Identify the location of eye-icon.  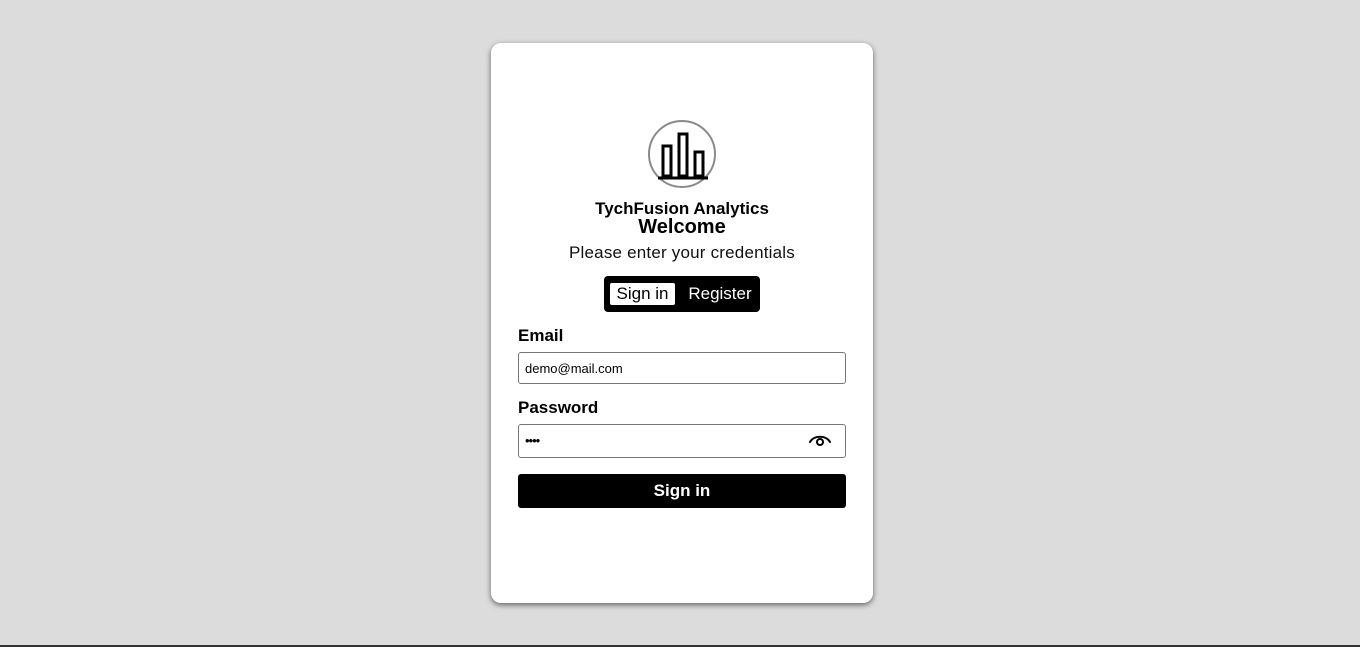
(820, 441).